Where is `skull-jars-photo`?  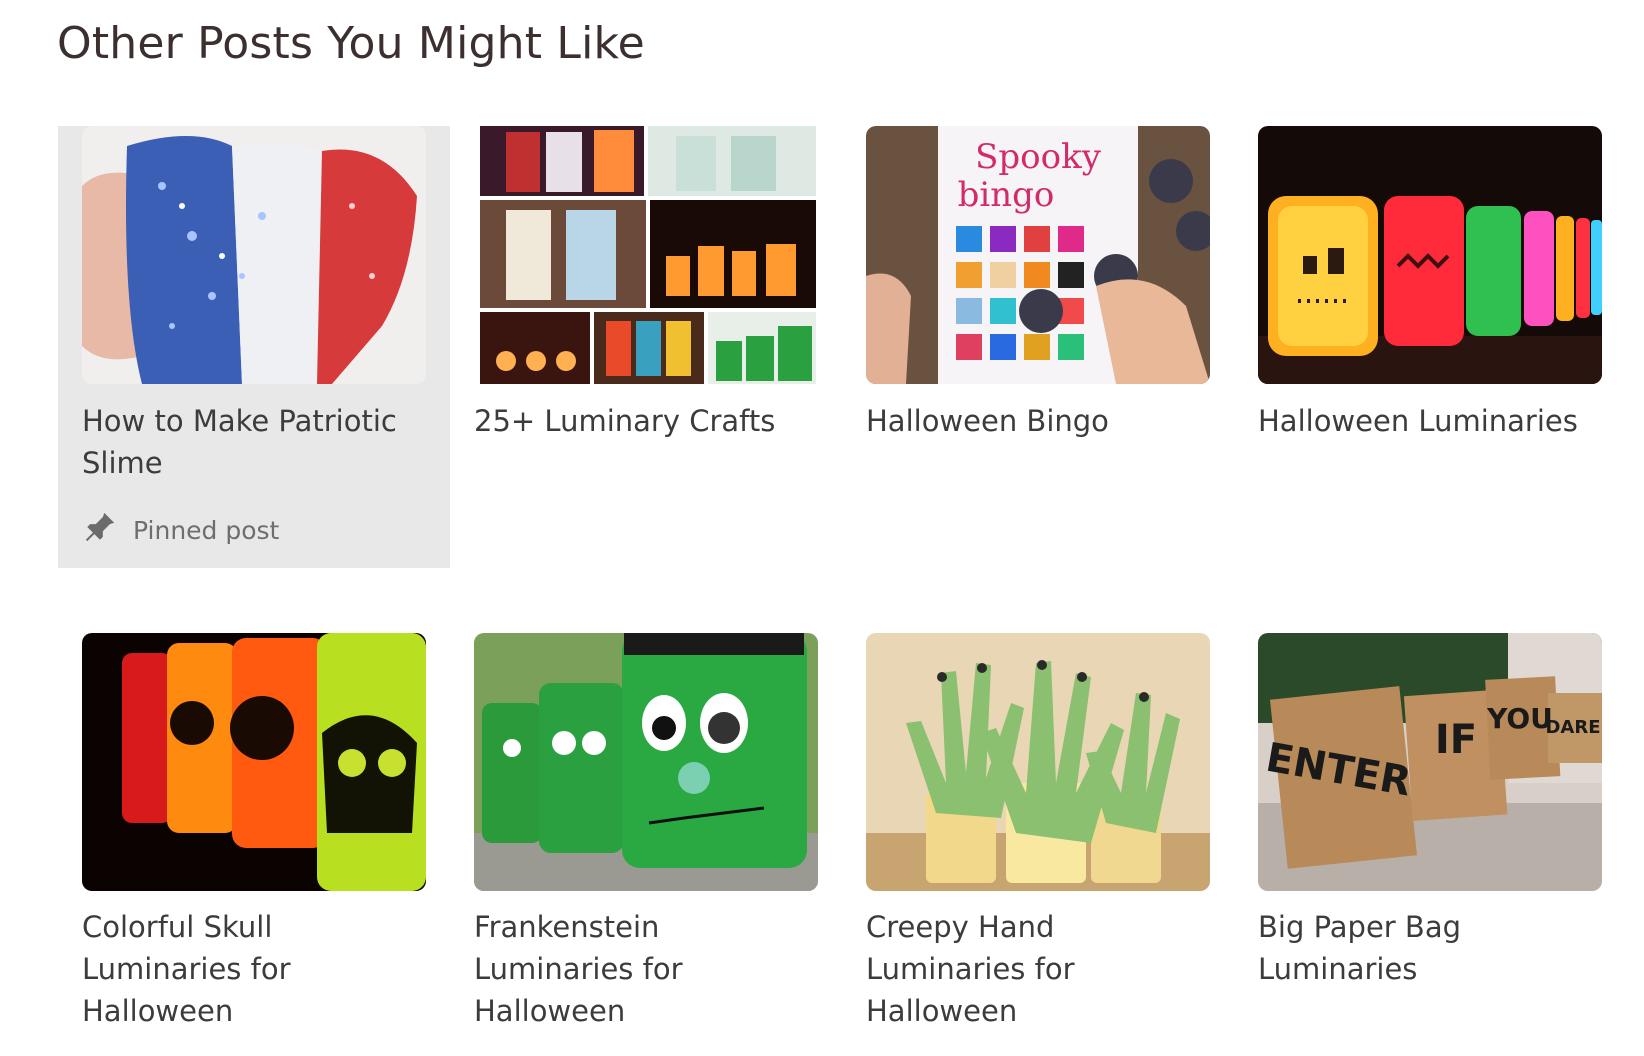 skull-jars-photo is located at coordinates (254, 762).